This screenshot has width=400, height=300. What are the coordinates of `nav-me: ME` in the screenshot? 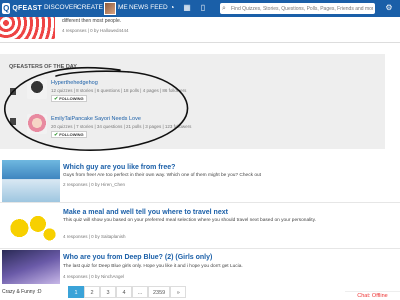 It's located at (123, 7).